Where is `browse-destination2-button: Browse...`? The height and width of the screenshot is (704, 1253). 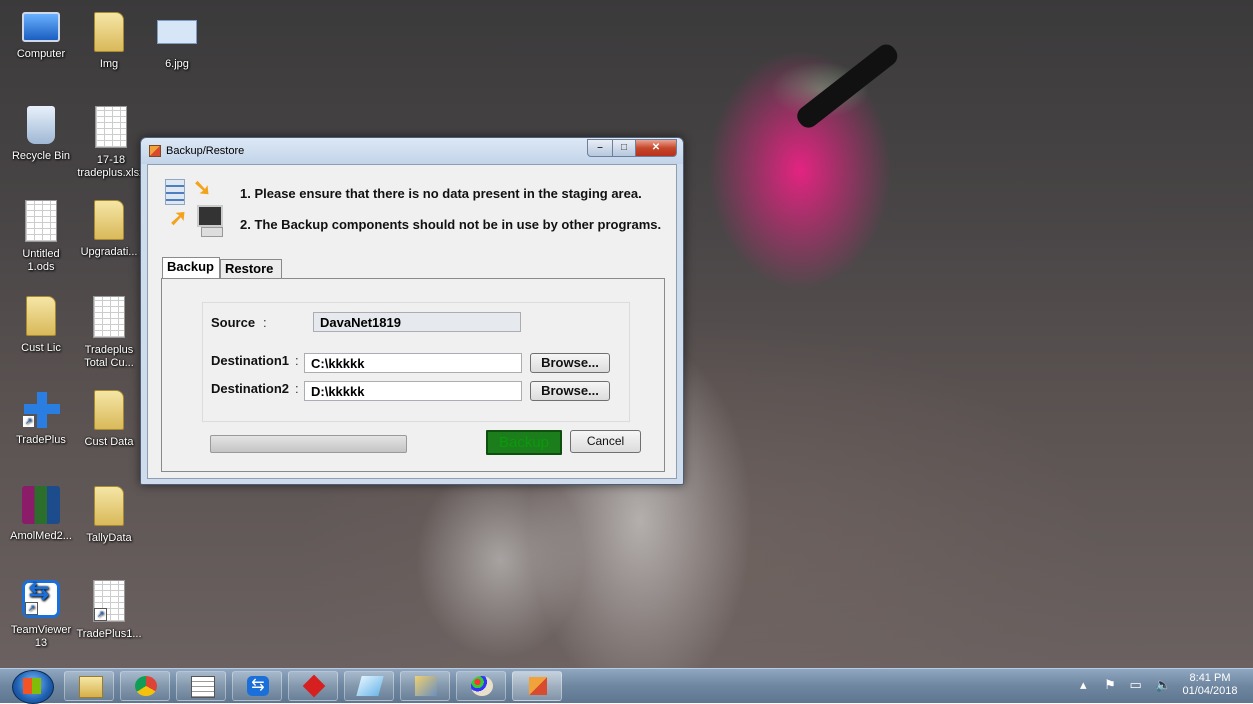
browse-destination2-button: Browse... is located at coordinates (570, 391).